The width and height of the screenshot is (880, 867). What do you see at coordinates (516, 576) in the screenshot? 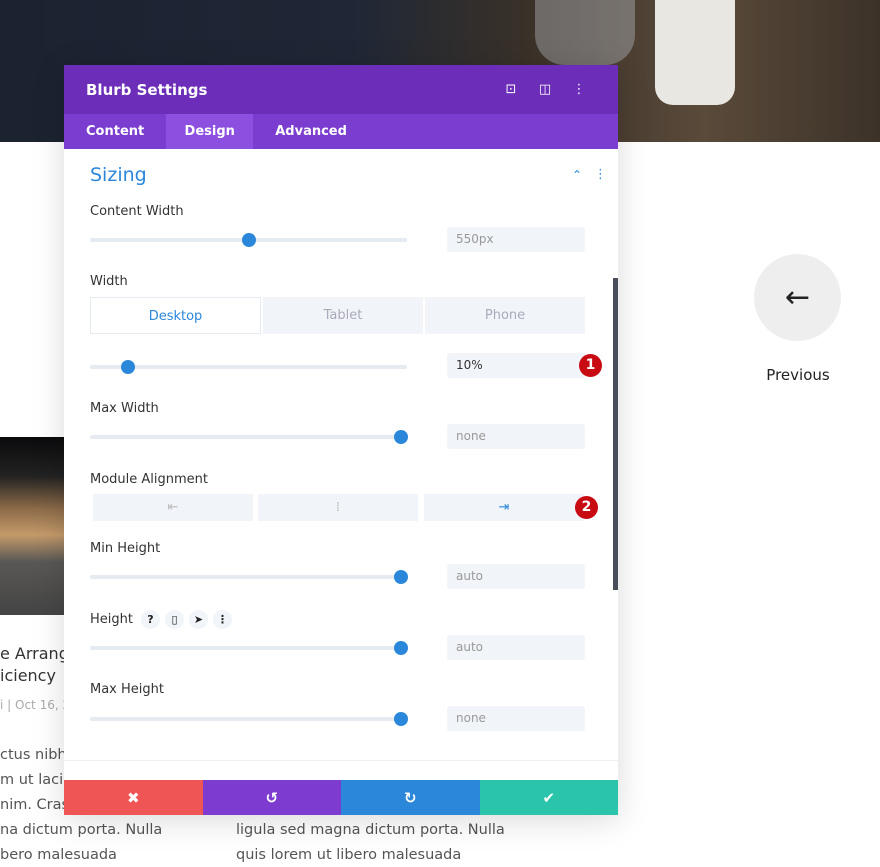
I see `min-height-input: auto` at bounding box center [516, 576].